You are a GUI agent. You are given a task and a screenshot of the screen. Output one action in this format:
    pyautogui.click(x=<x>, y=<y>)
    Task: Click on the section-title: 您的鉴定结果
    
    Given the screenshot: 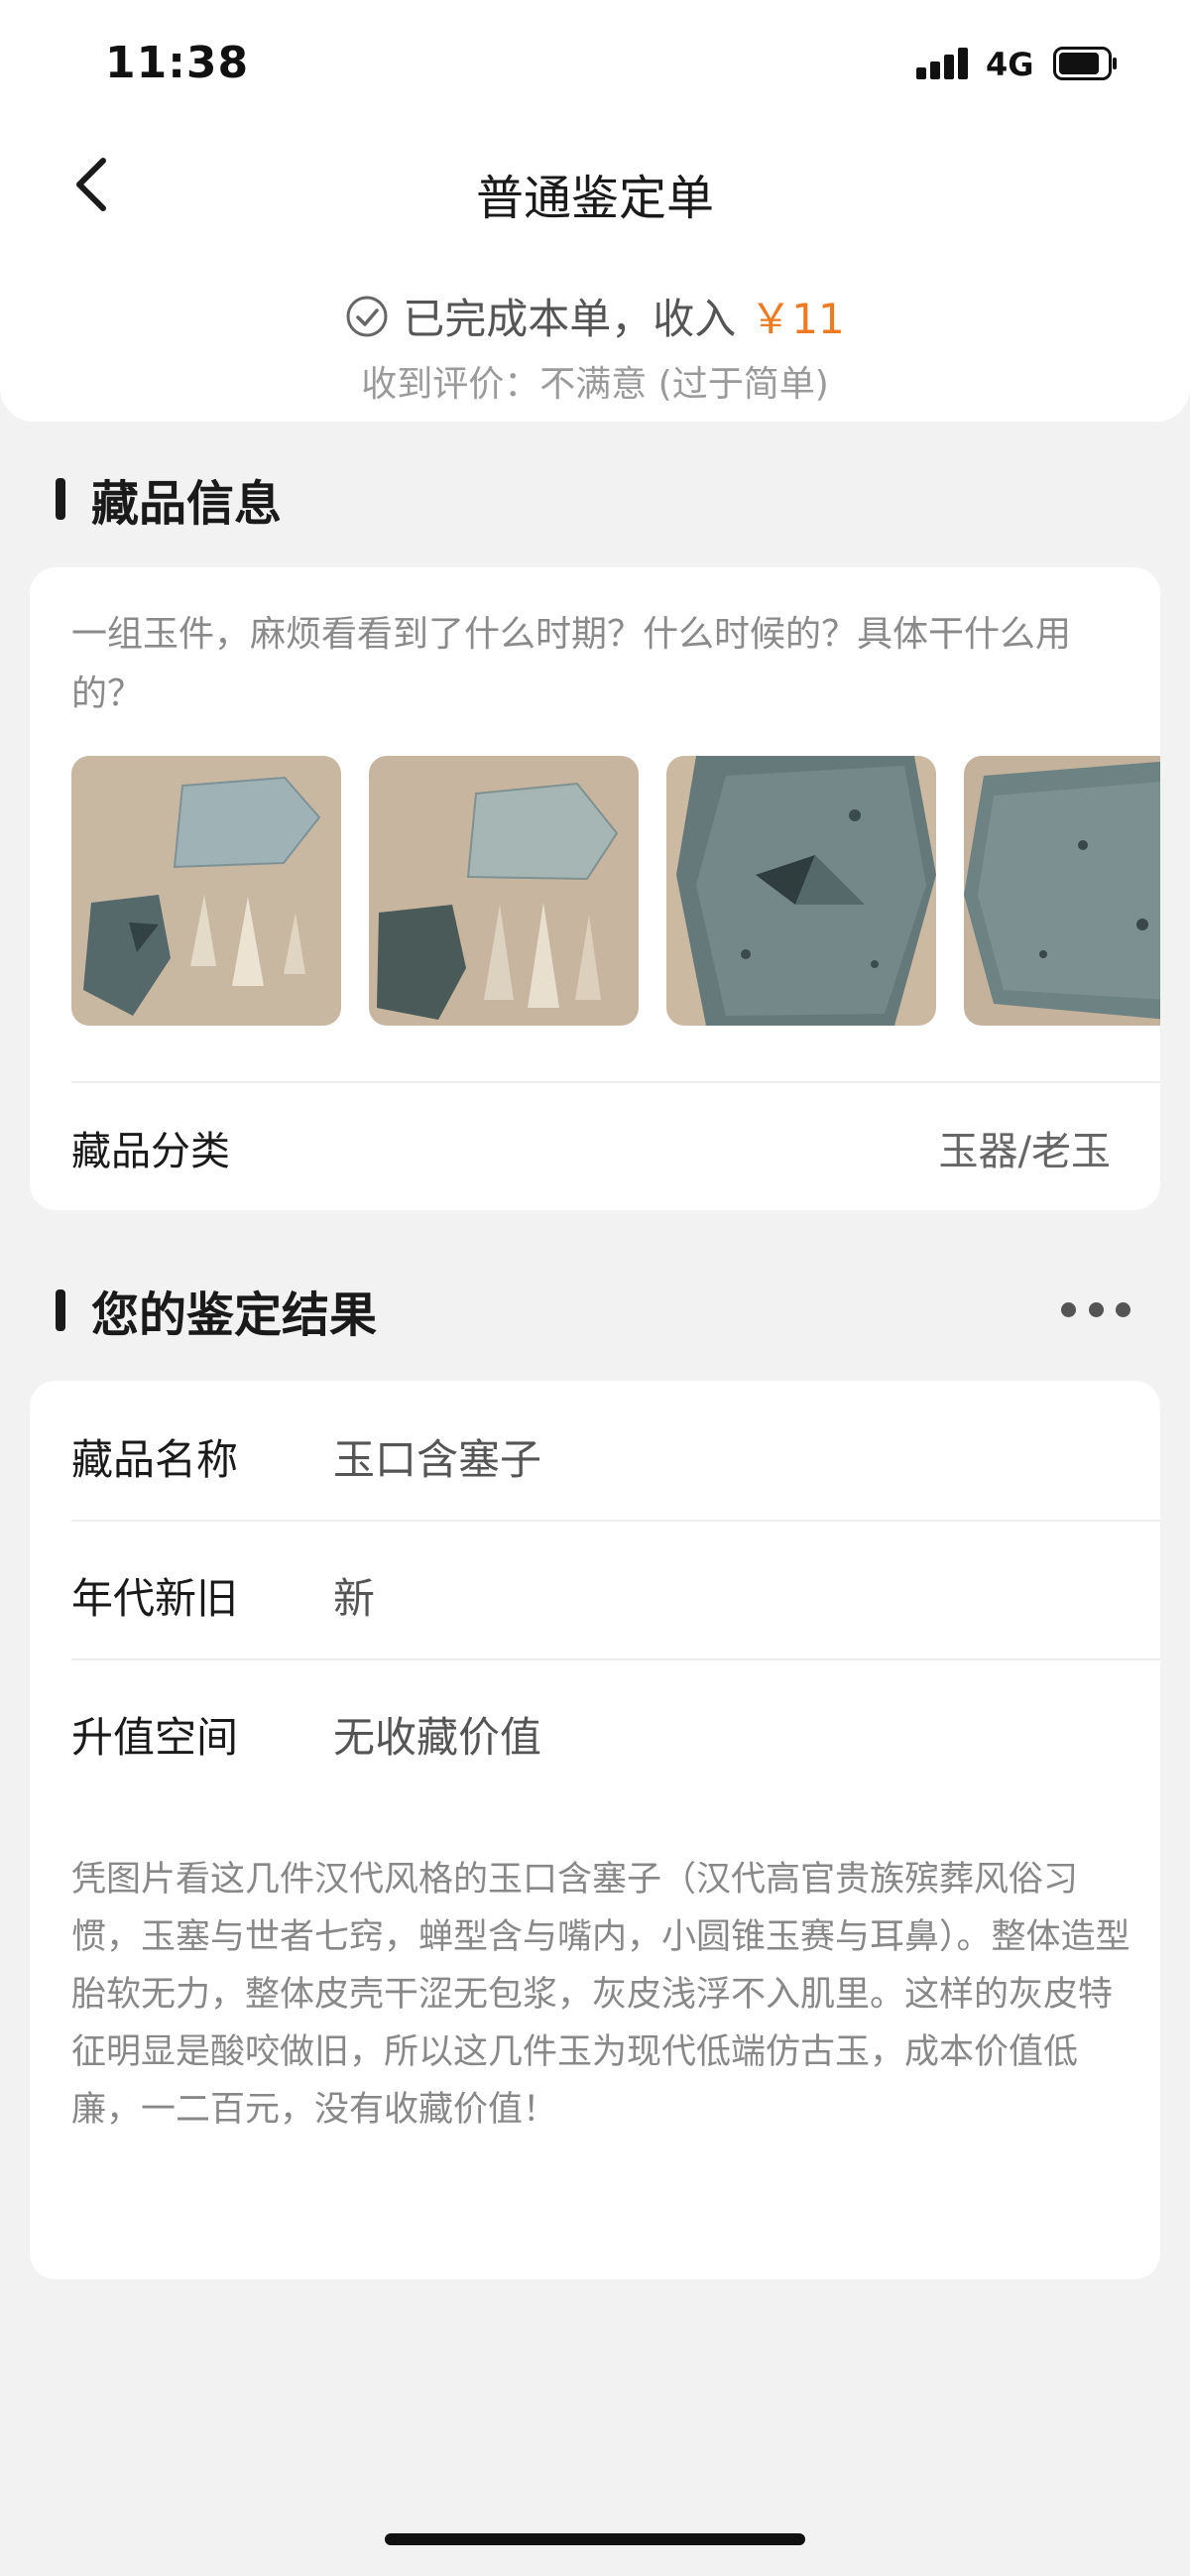 What is the action you would take?
    pyautogui.click(x=234, y=1315)
    